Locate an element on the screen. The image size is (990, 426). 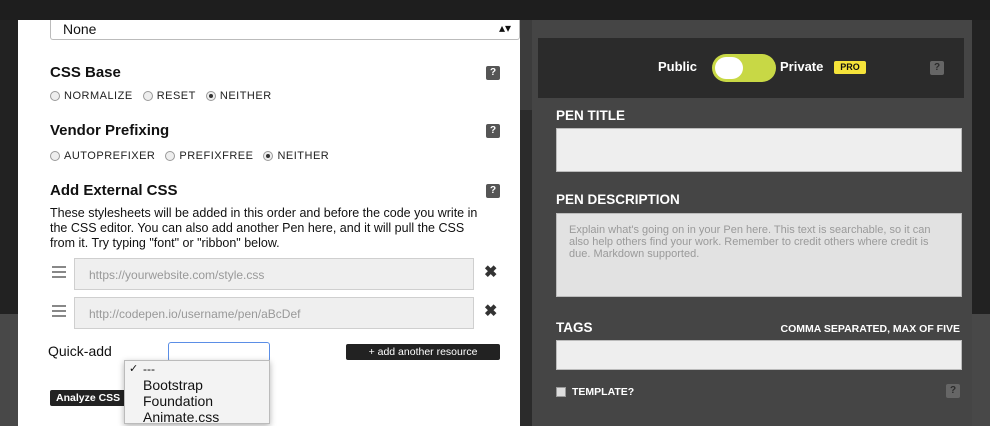
preprocessor-select-value: None is located at coordinates (80, 29).